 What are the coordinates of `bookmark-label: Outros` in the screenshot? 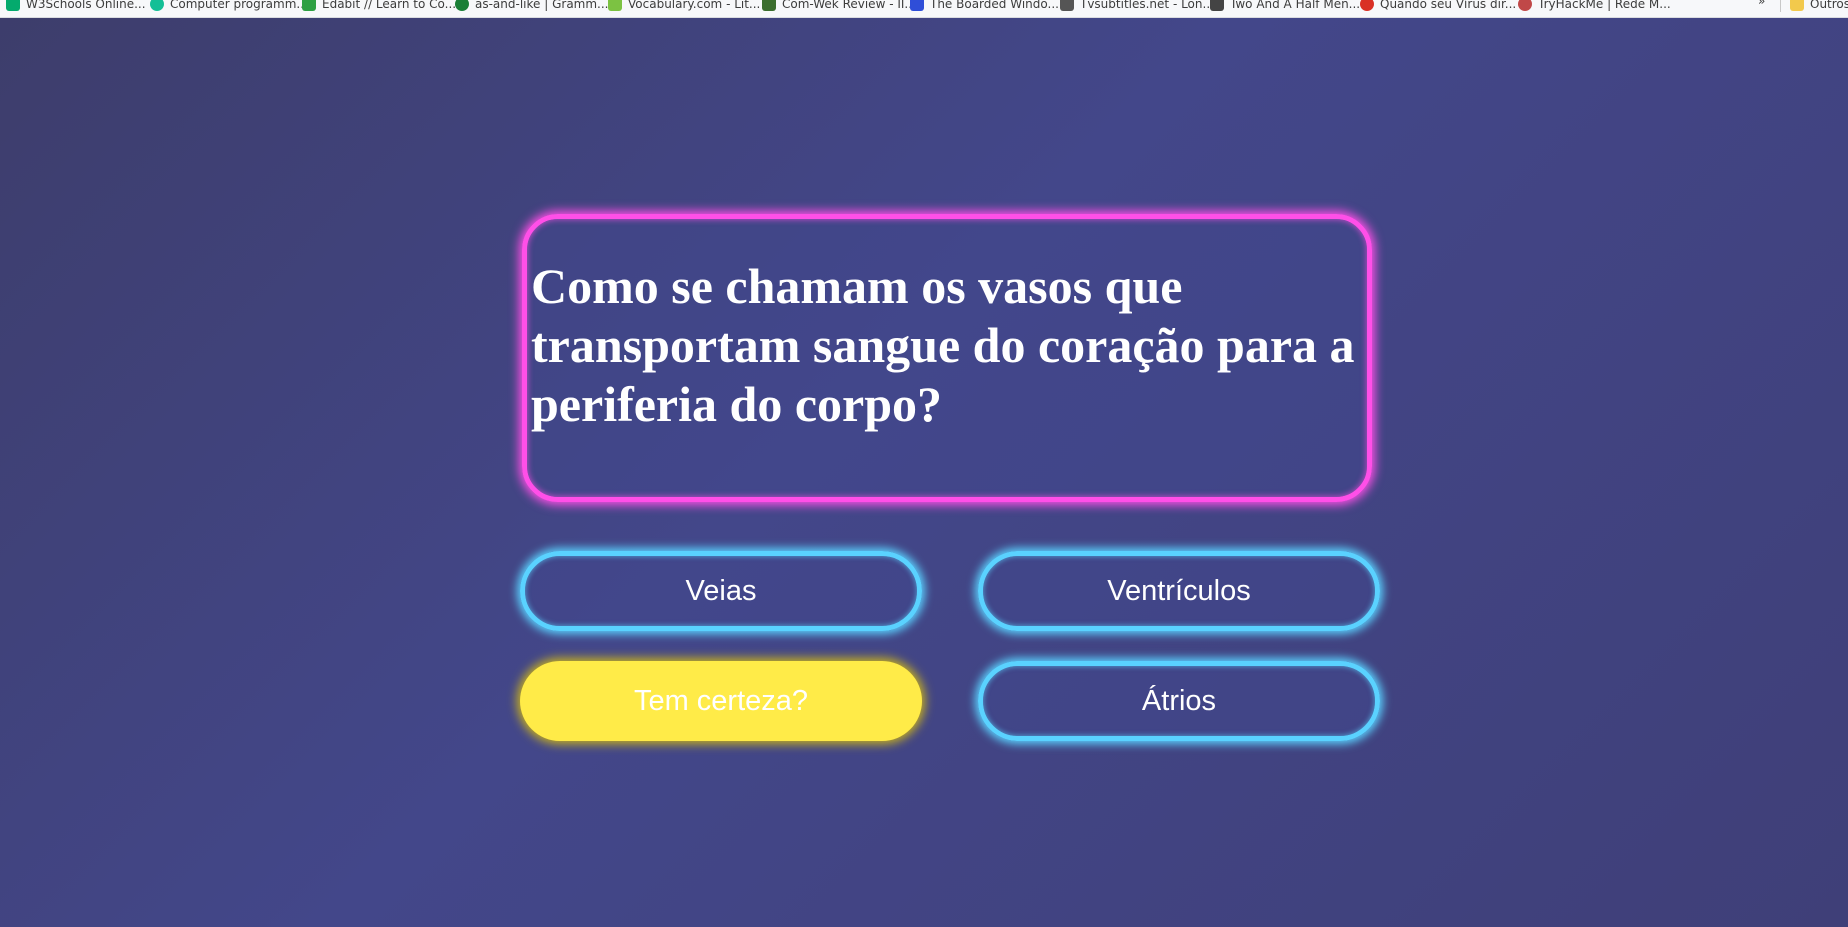 It's located at (1829, 5).